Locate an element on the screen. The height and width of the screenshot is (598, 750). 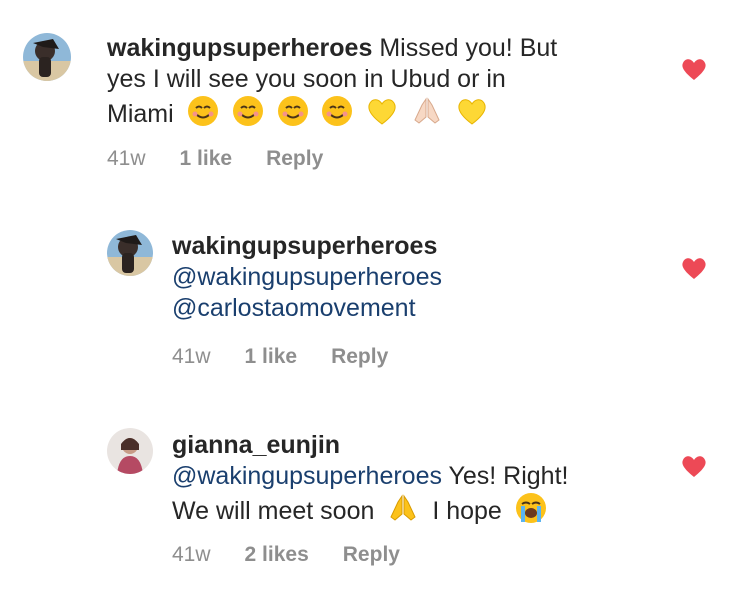
comment-text-line: Miami is located at coordinates (140, 114).